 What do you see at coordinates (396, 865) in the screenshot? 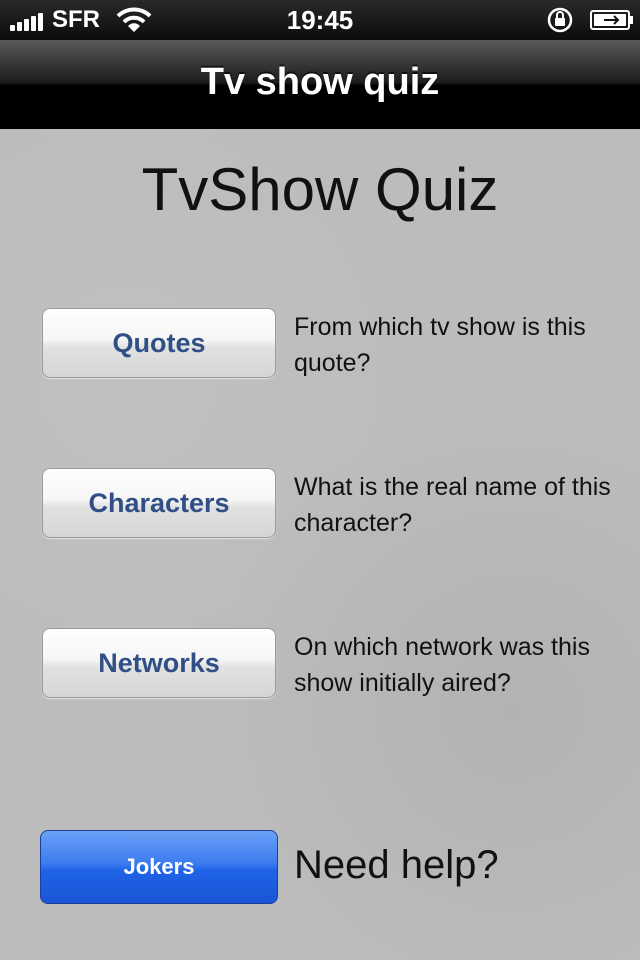
I see `need-help-text: Need help?` at bounding box center [396, 865].